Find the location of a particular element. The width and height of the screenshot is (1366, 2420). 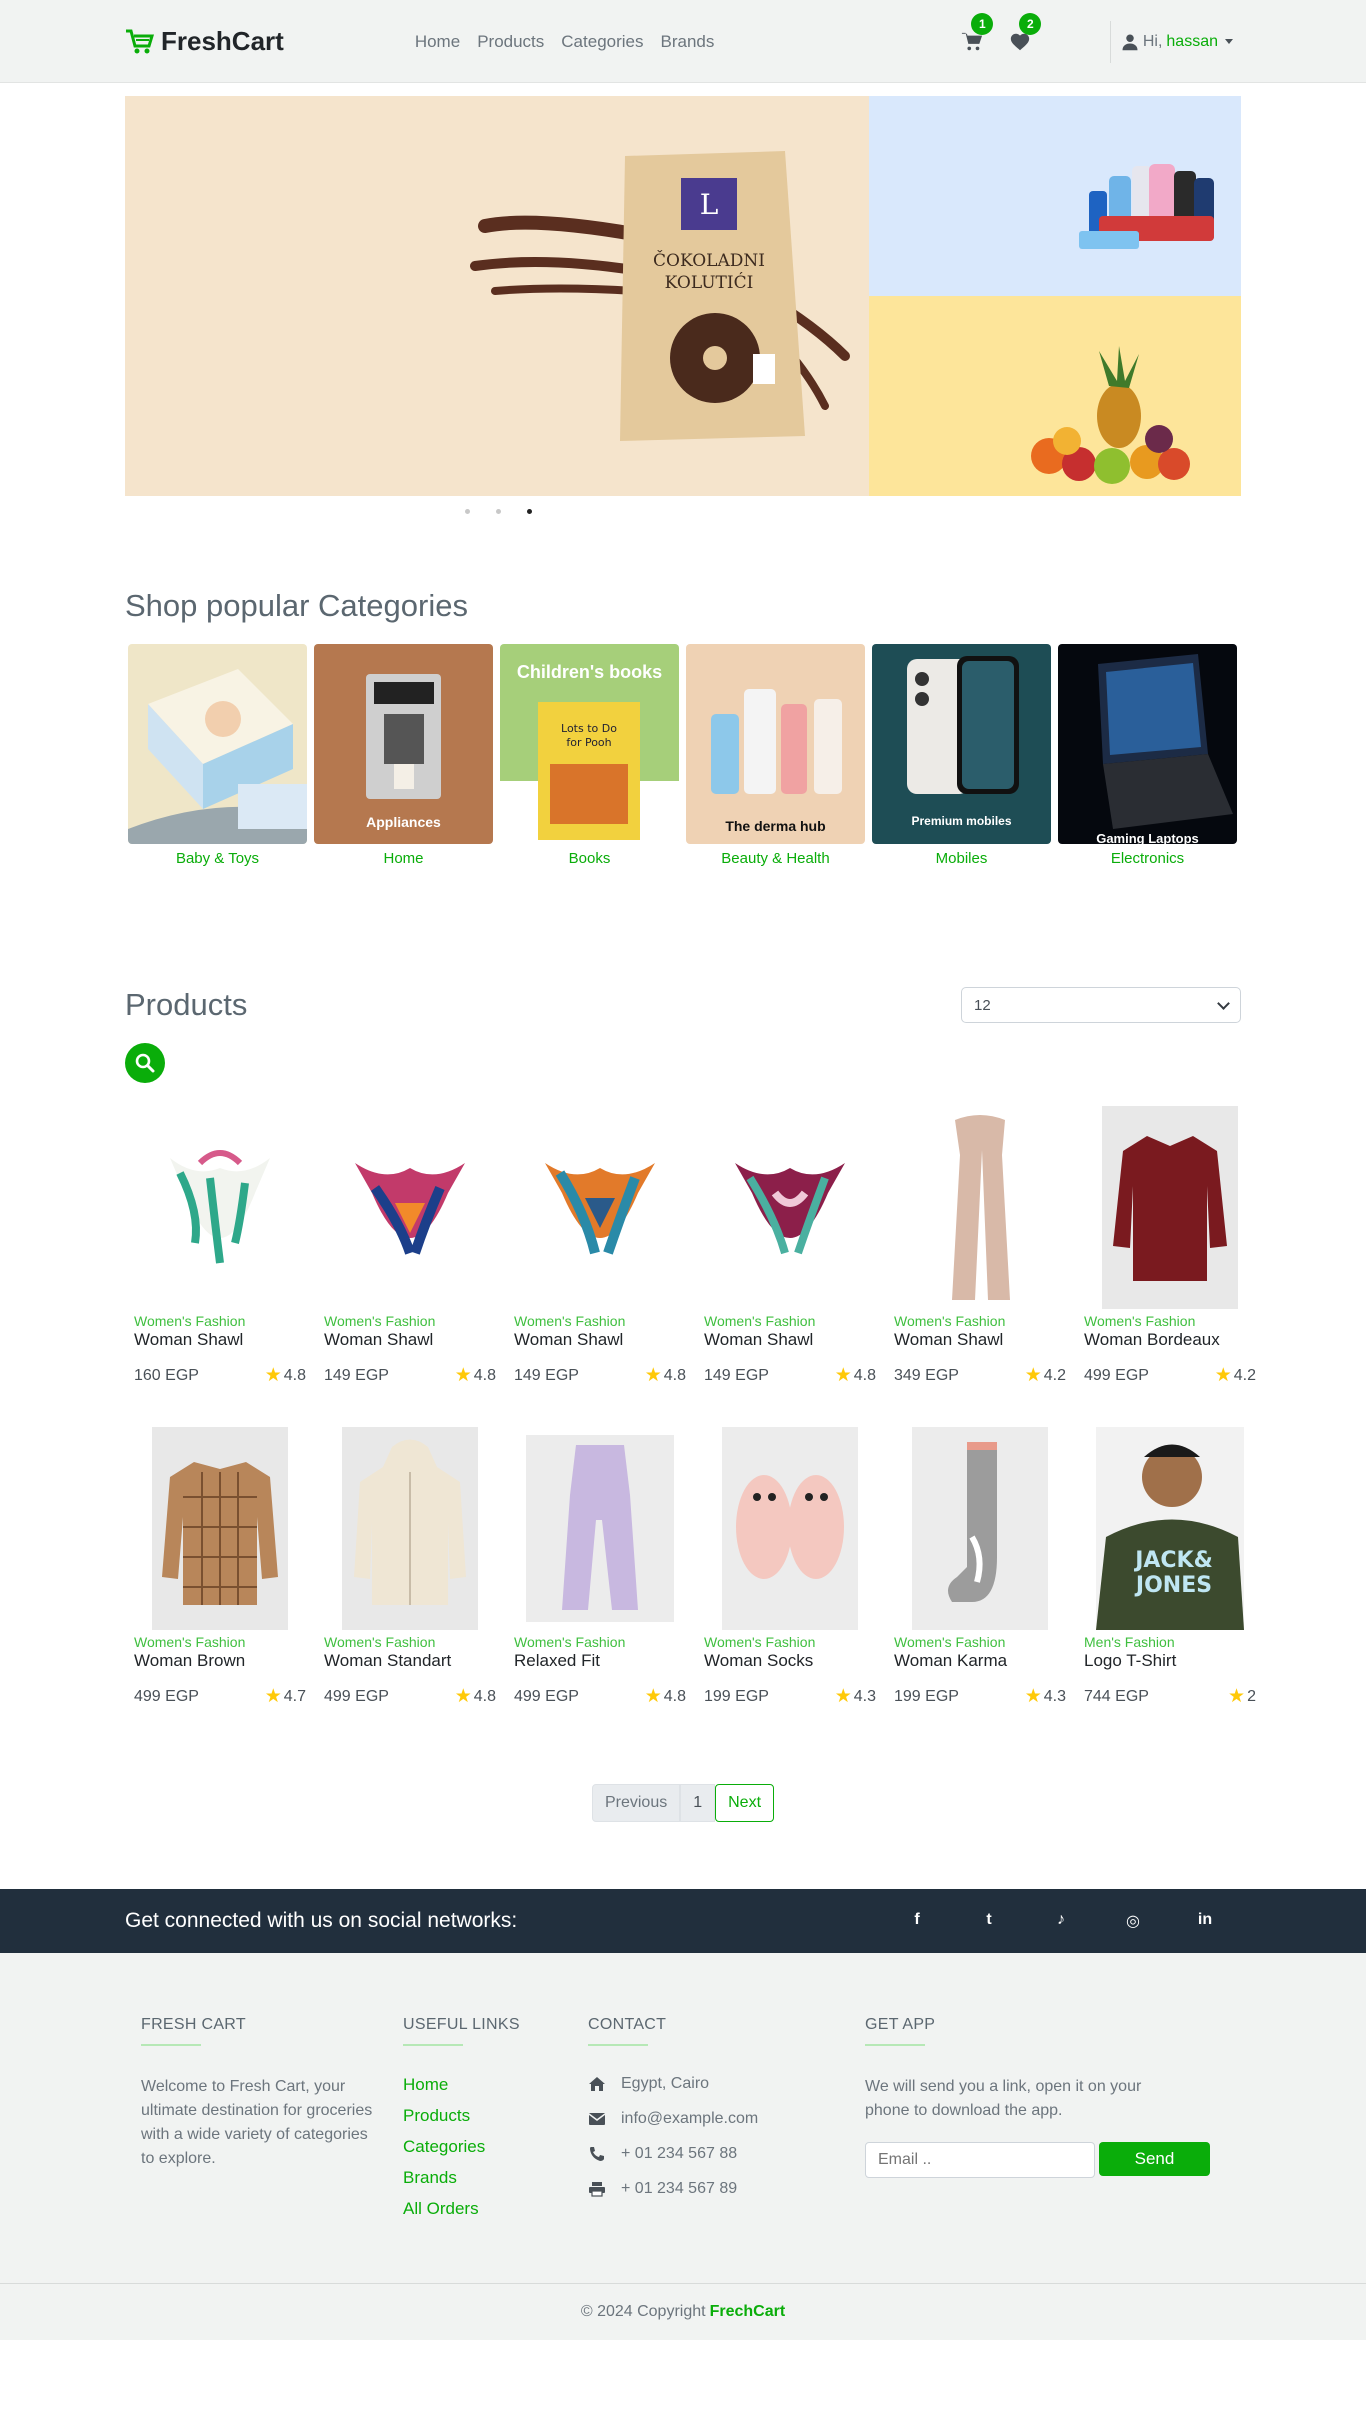

footer-link-home: Home is located at coordinates (495, 2085).